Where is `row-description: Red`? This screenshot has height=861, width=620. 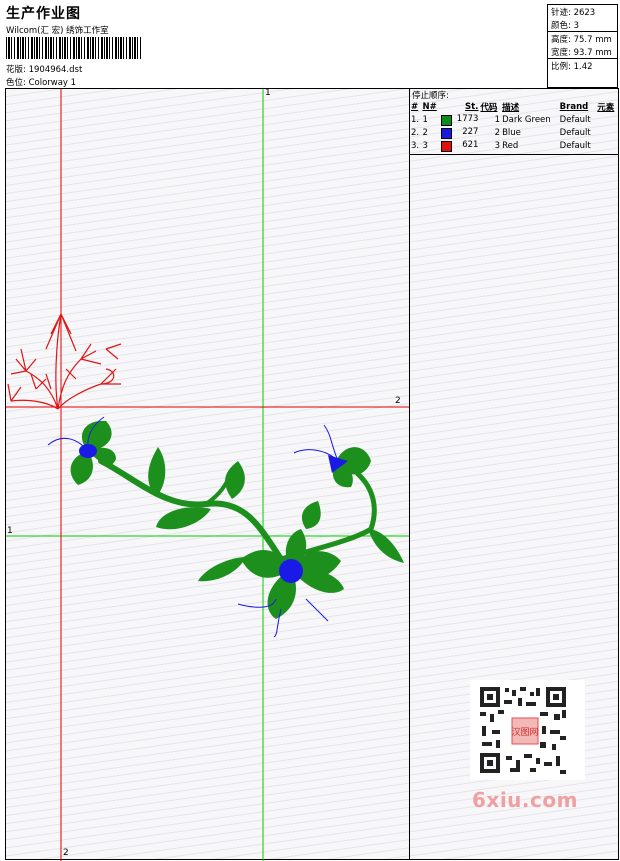
row-description: Red is located at coordinates (510, 145).